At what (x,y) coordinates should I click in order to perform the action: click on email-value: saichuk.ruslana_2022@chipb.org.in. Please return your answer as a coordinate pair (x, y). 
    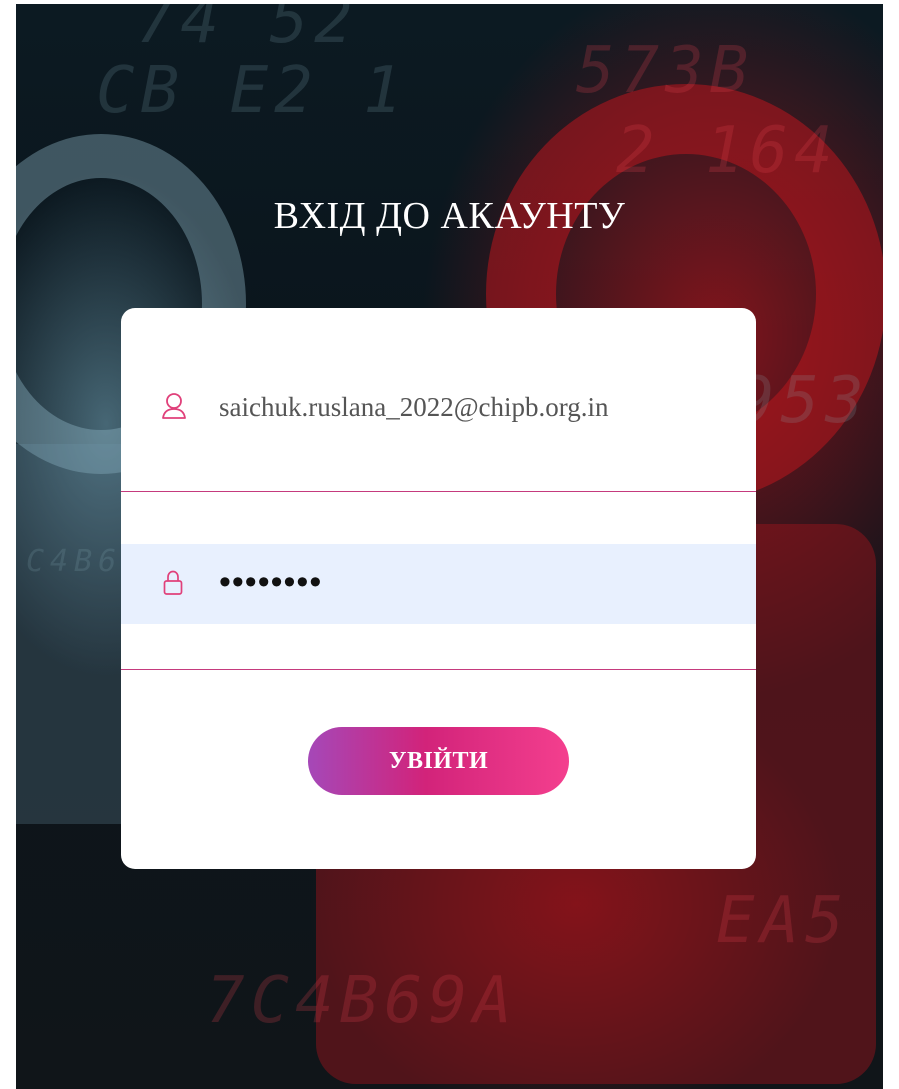
    Looking at the image, I should click on (414, 407).